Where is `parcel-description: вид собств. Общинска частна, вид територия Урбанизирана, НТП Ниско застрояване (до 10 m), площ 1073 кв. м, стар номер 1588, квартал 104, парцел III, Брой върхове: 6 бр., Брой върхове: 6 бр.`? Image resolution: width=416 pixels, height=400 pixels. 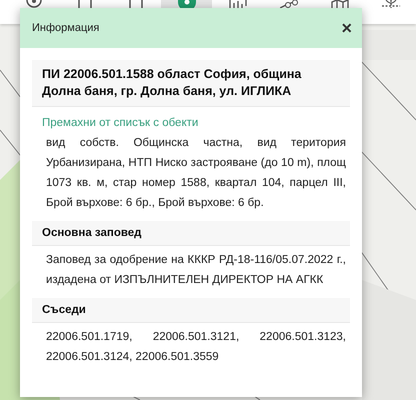
parcel-description: вид собств. Общинска частна, вид територия Урбанизирана, НТП Ниско застрояване (до 10 m), площ 1073 кв. м, стар номер 1588, квартал 104, парцел III, Брой върхове: 6 бр., Брой върхове: 6 бр. is located at coordinates (196, 173).